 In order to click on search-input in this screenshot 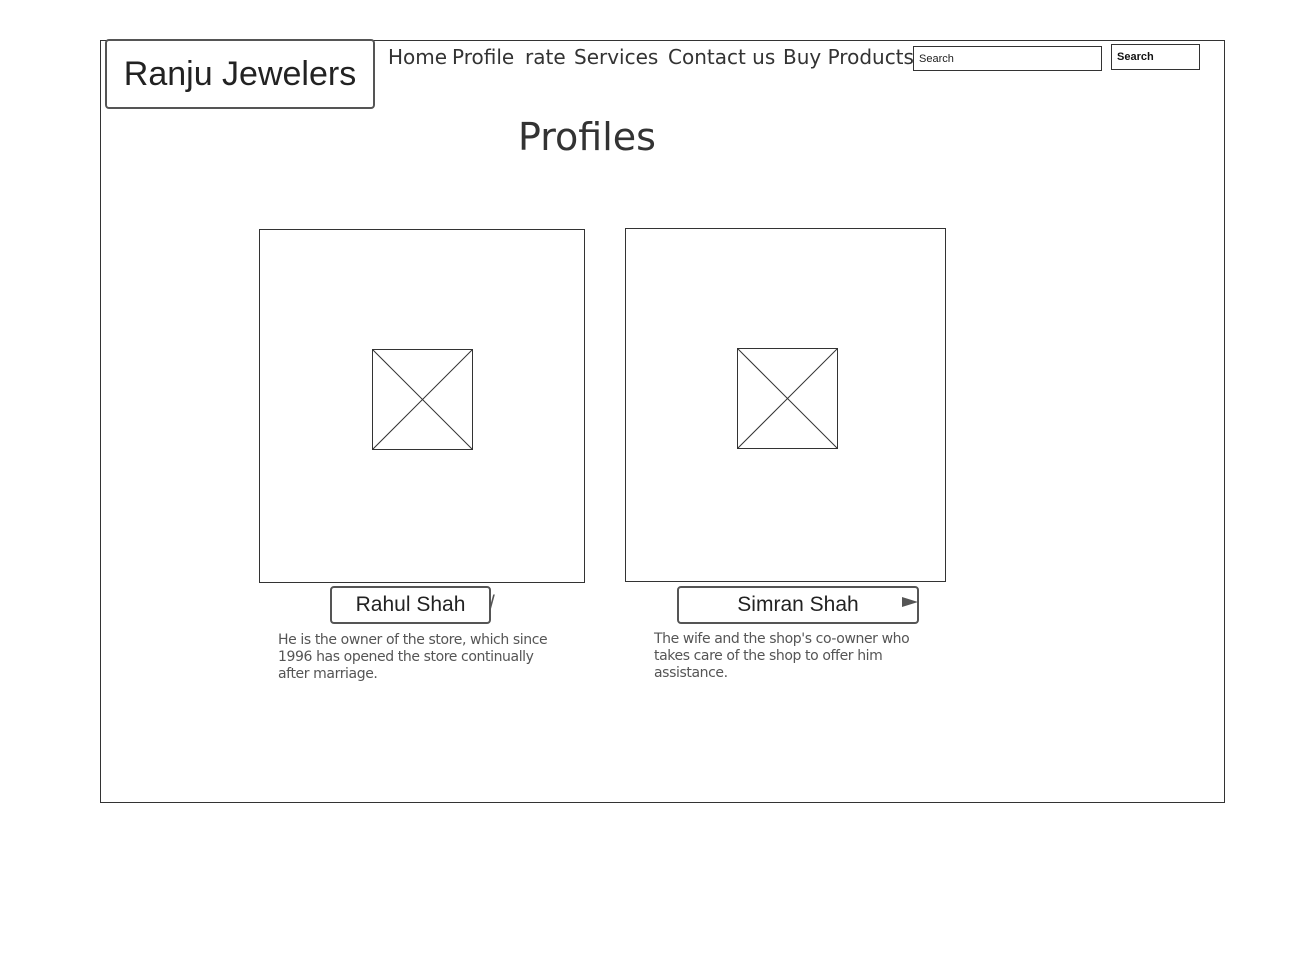, I will do `click(1007, 58)`.